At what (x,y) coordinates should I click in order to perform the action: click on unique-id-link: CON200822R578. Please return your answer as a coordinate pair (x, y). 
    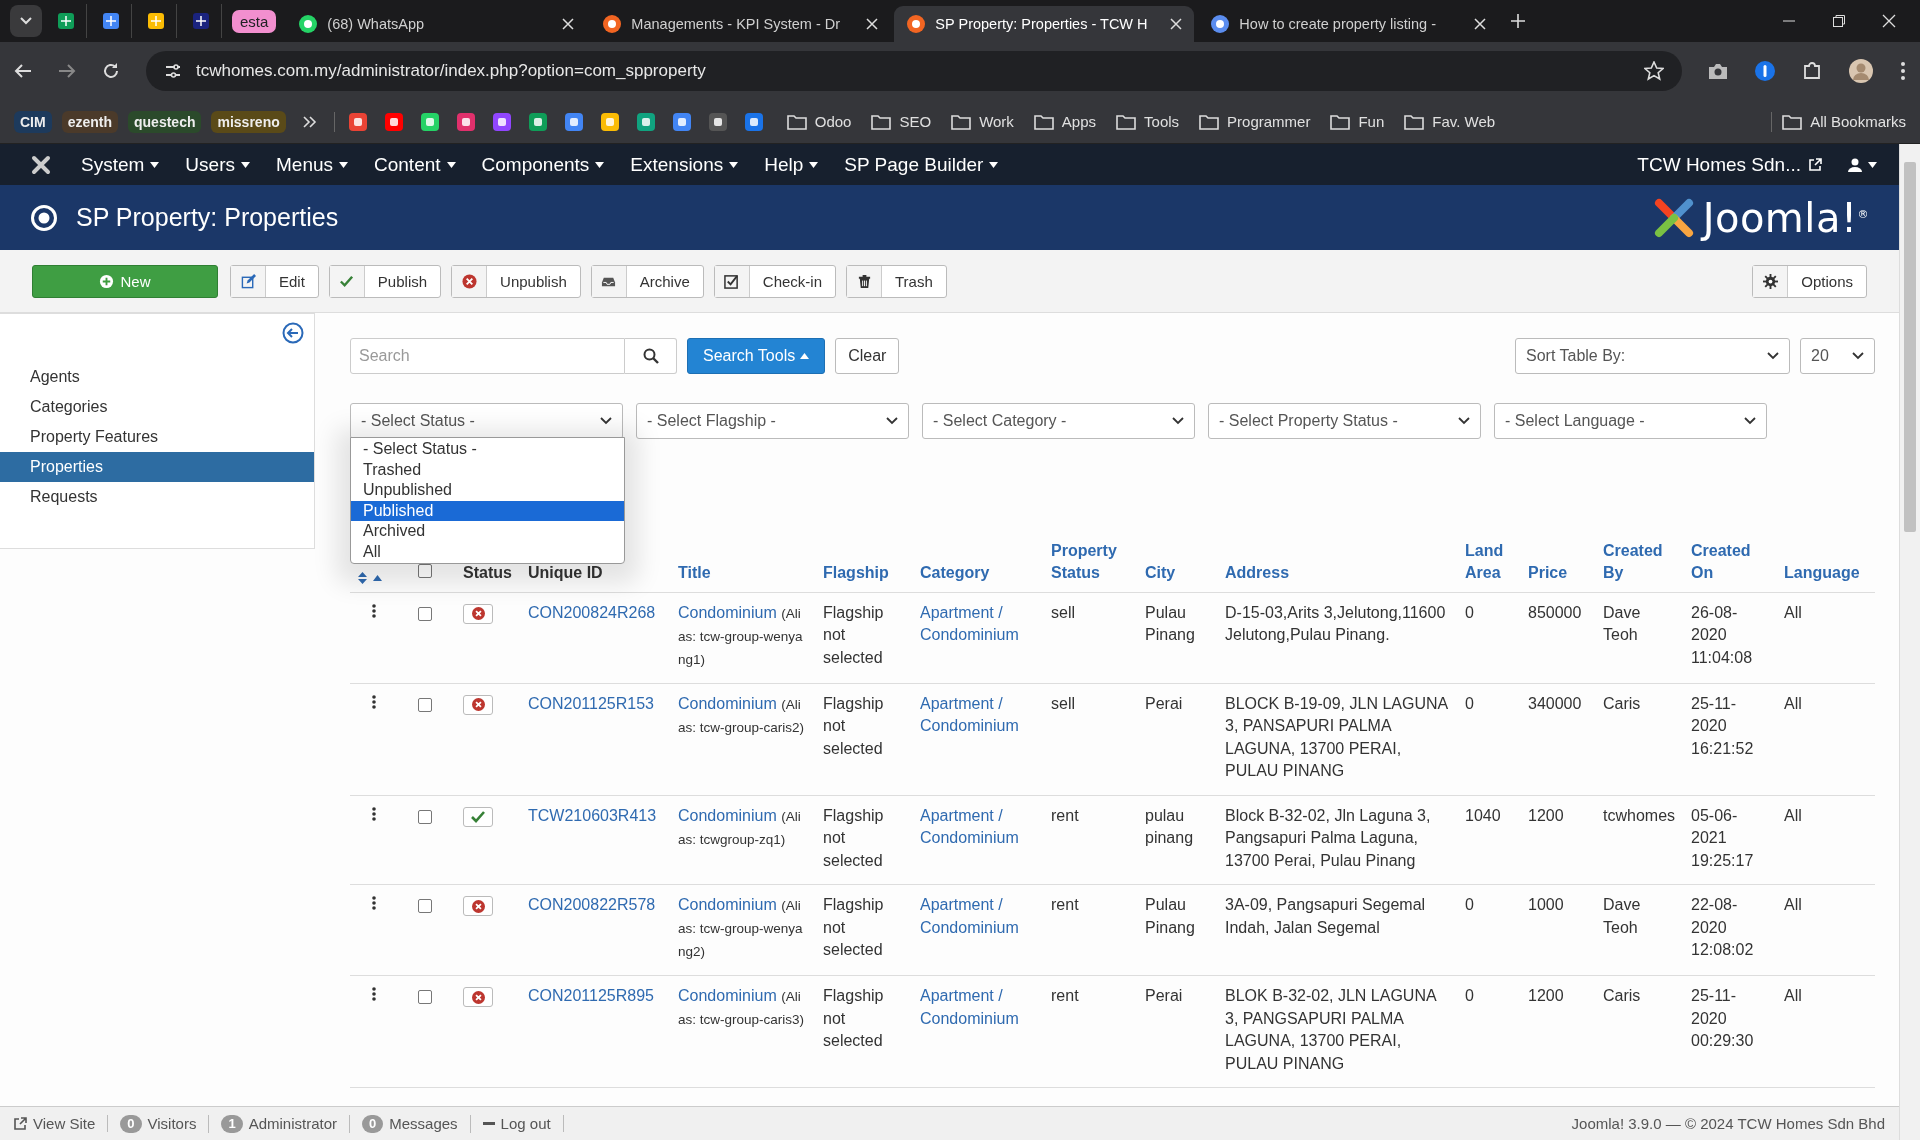
    Looking at the image, I should click on (592, 904).